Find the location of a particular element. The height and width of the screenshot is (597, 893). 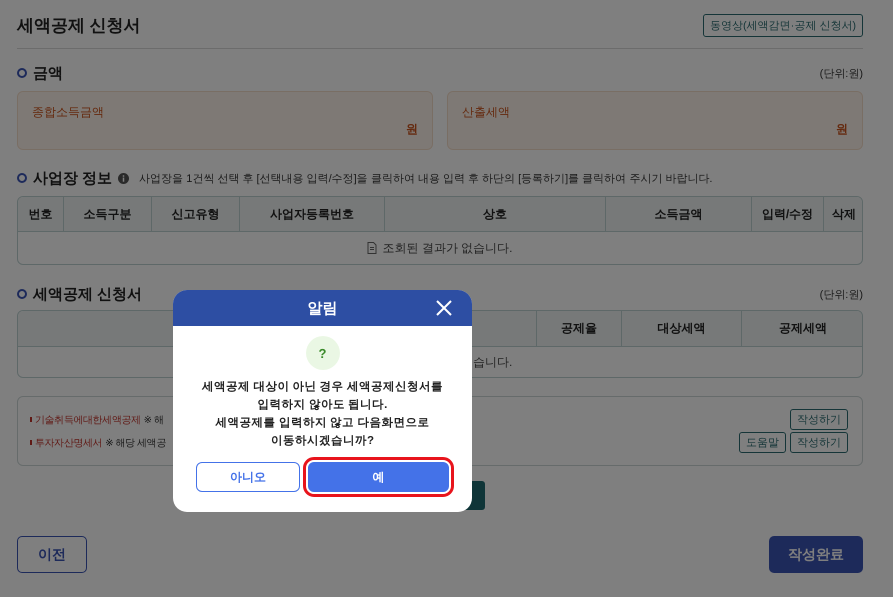

section-title: 세액공제 신청서 is located at coordinates (87, 294).